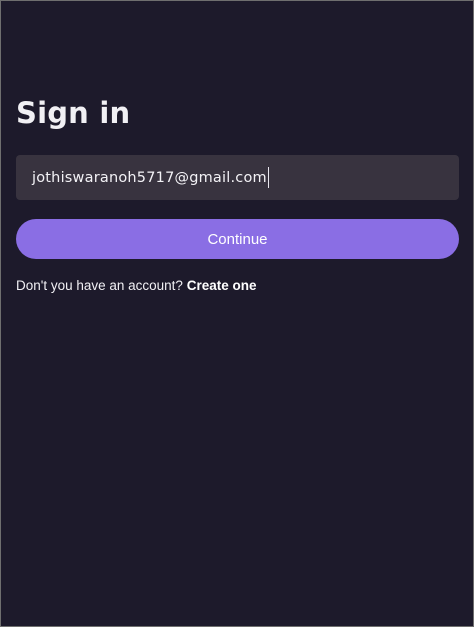  I want to click on email-field-value: jothiswaranoh5717@gmail.com, so click(149, 177).